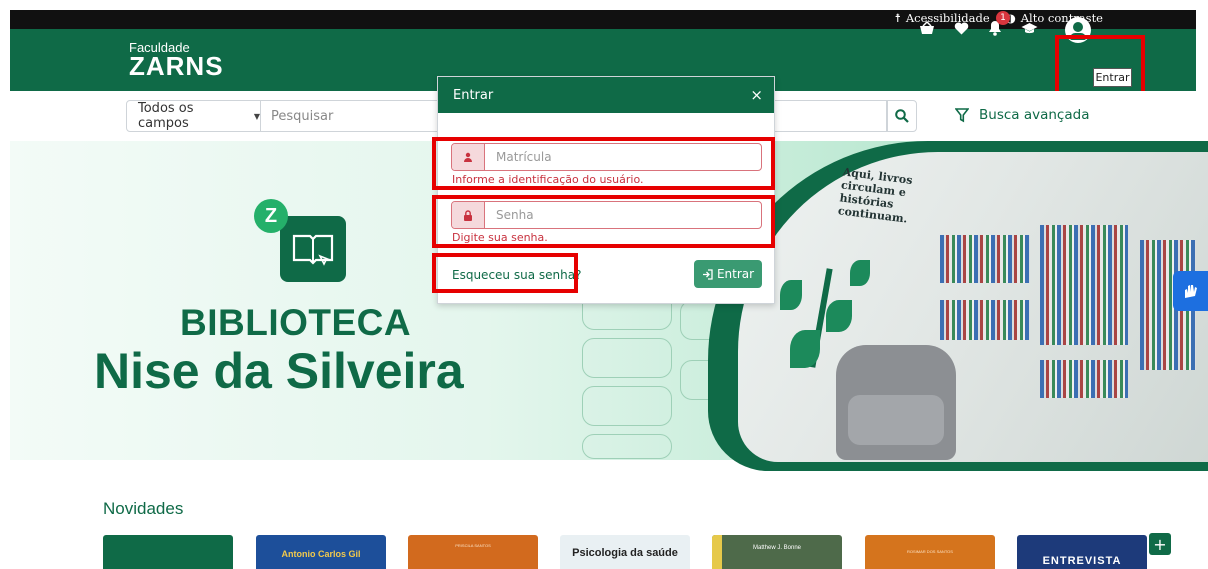 The image size is (1208, 569). I want to click on bell-icon: 1, so click(998, 24).